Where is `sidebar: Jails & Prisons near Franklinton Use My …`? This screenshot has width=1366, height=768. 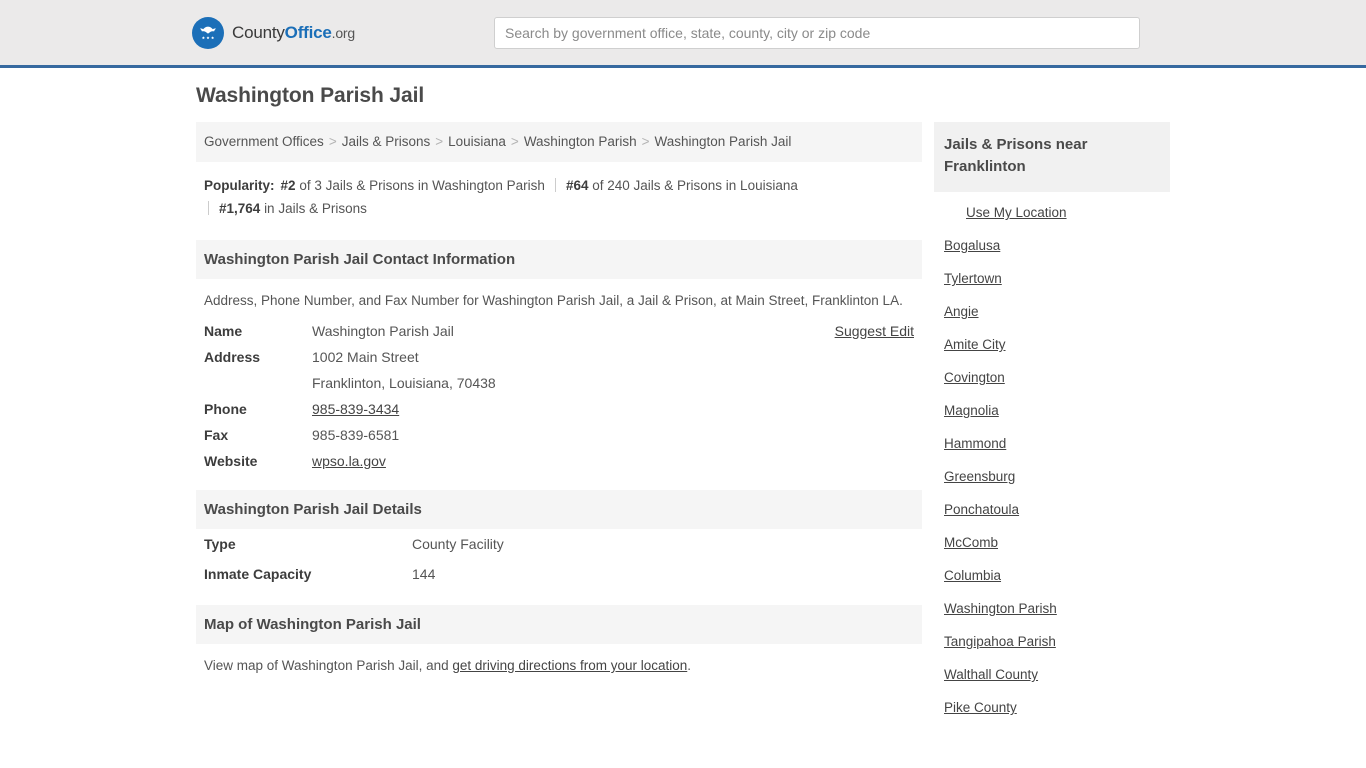 sidebar: Jails & Prisons near Franklinton Use My … is located at coordinates (1052, 423).